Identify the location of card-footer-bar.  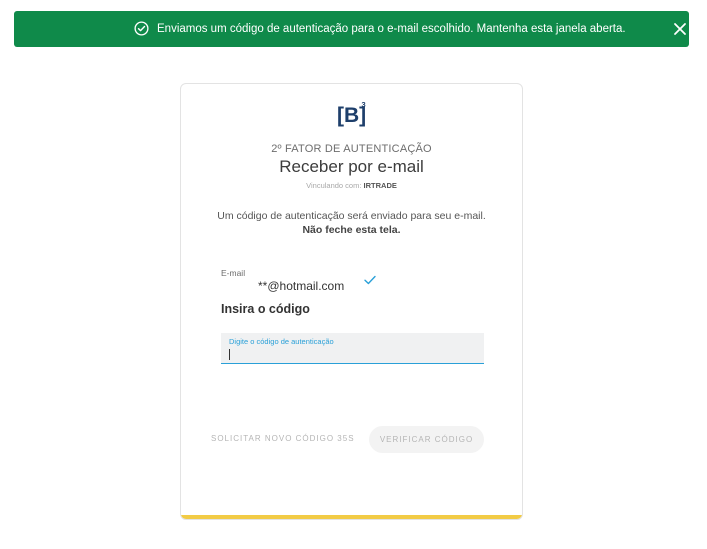
(351, 517).